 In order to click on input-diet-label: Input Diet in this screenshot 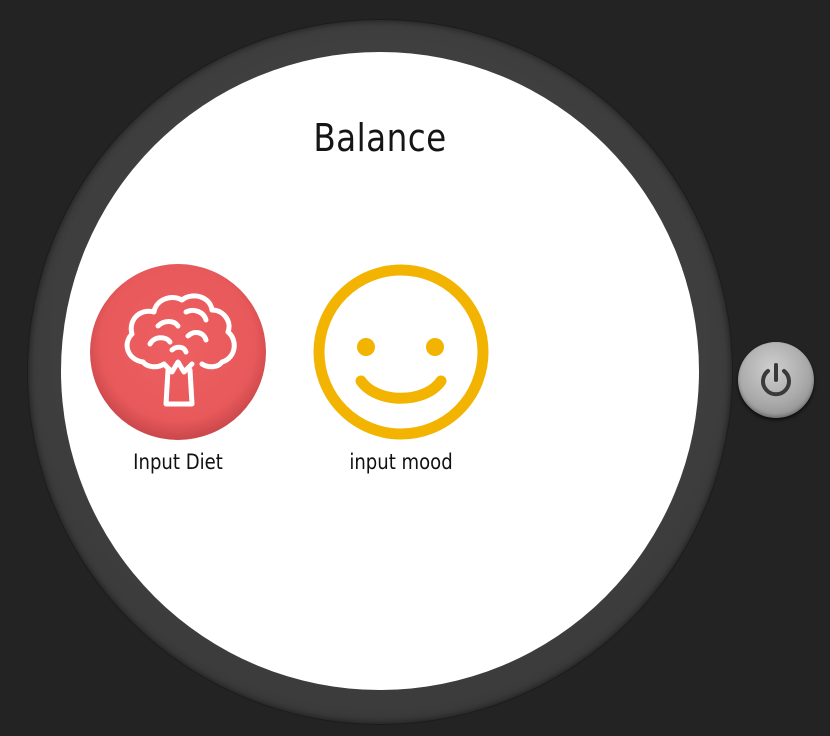, I will do `click(178, 462)`.